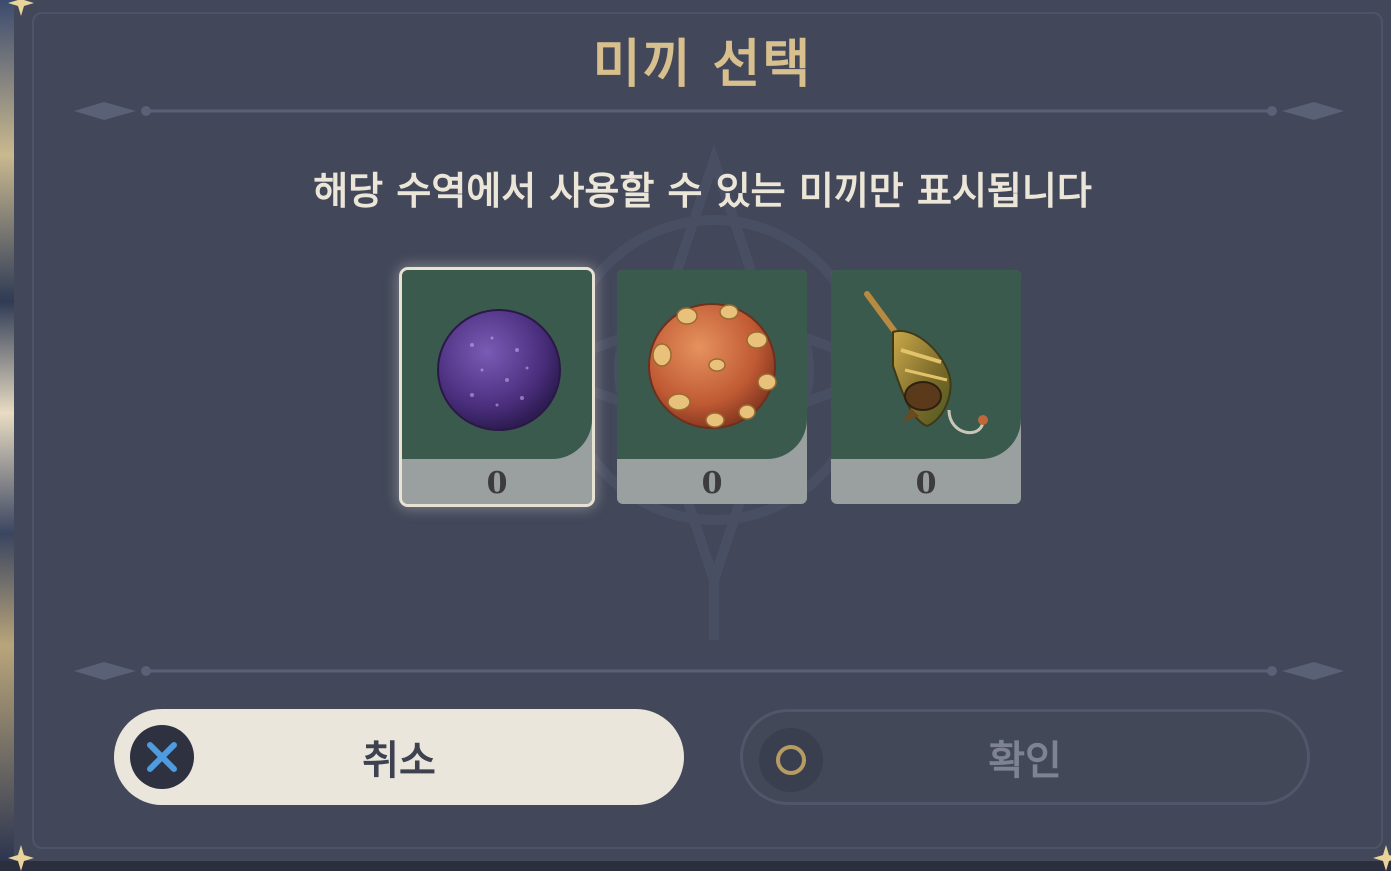 This screenshot has width=1391, height=871. I want to click on fishing-lure-icon, so click(926, 363).